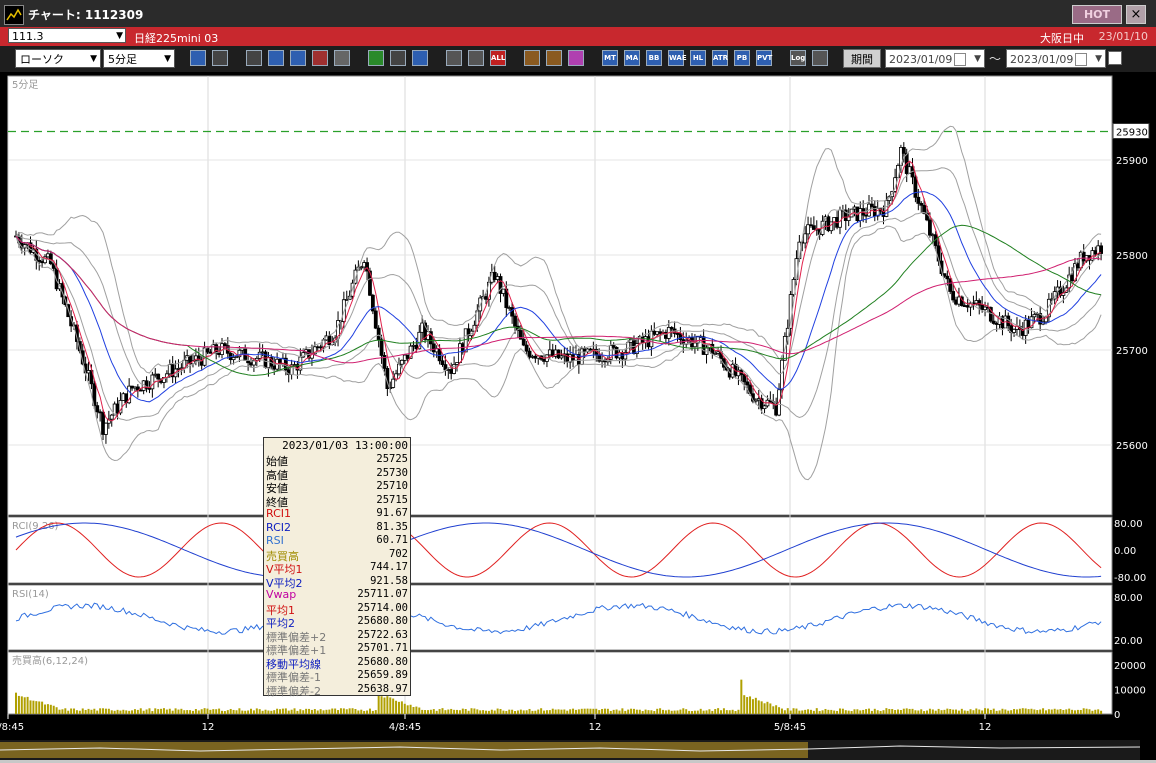  What do you see at coordinates (742, 58) in the screenshot?
I see `pb-icon: PB` at bounding box center [742, 58].